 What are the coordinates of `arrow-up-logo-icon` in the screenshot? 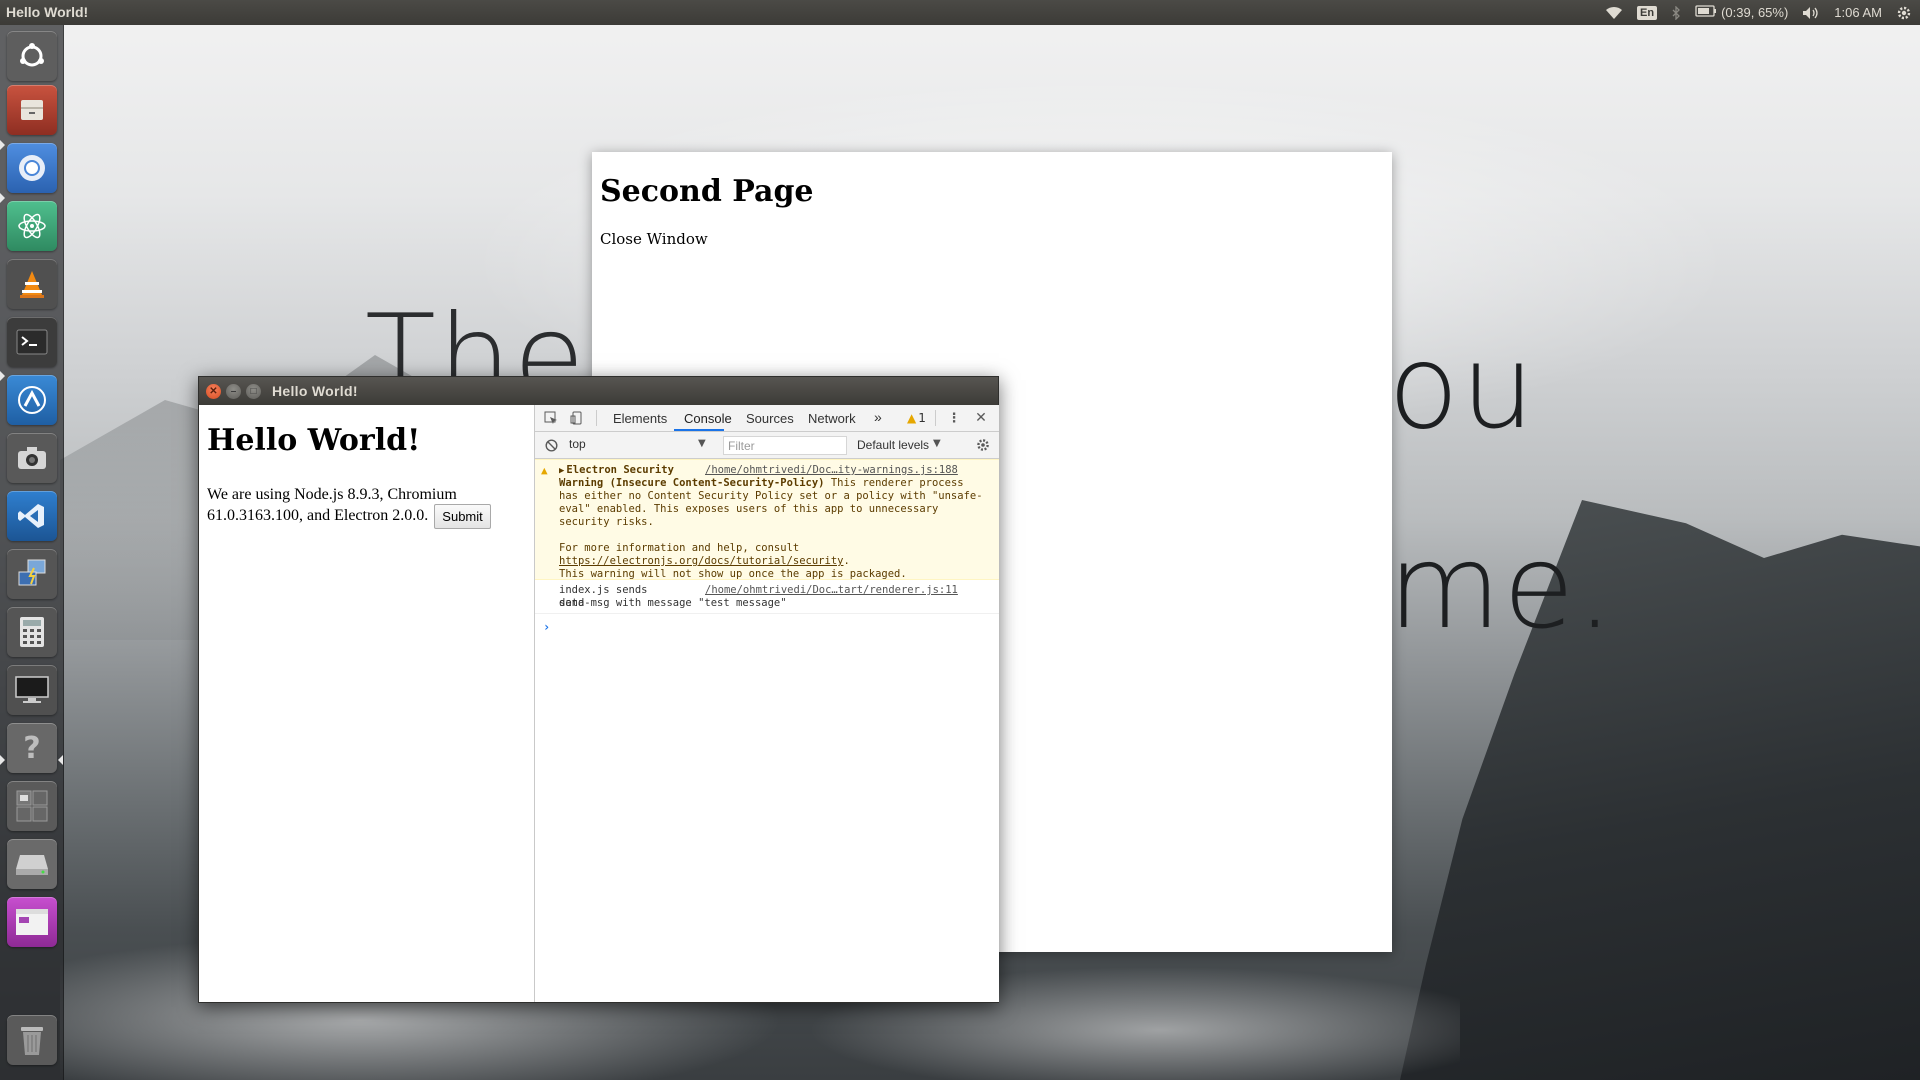 It's located at (32, 400).